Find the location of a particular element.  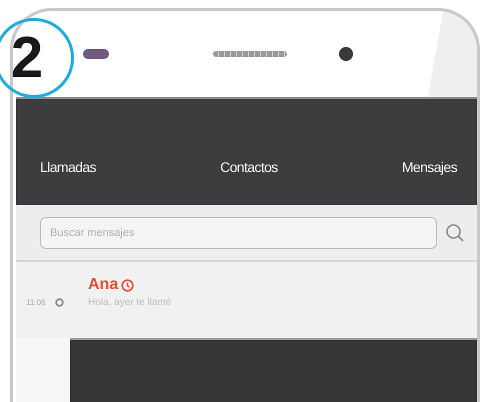

contact-name: Ana is located at coordinates (103, 285).